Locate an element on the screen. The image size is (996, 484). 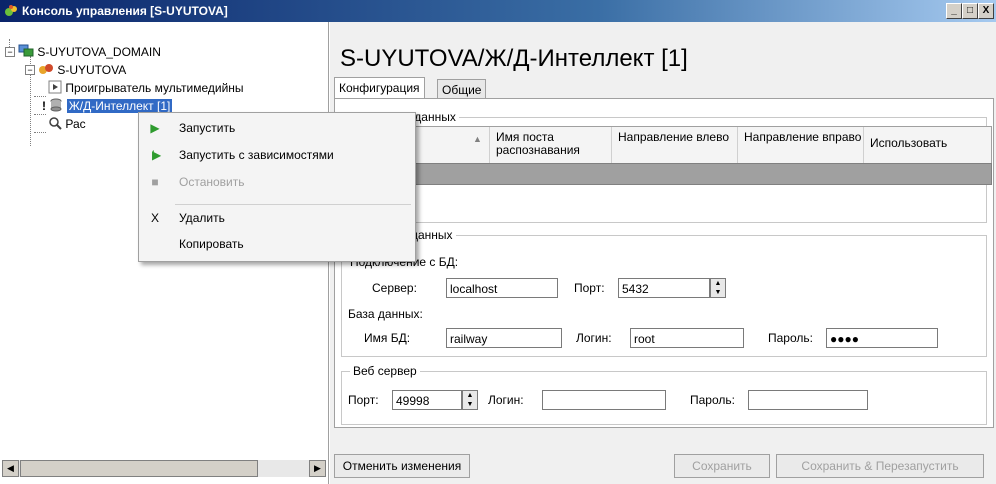
menu-item-stop: ■ Остановить is located at coordinates (277, 182).